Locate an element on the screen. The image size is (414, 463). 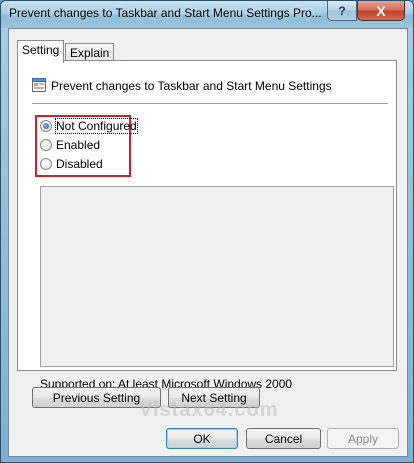
radio-checked-icon is located at coordinates (46, 126).